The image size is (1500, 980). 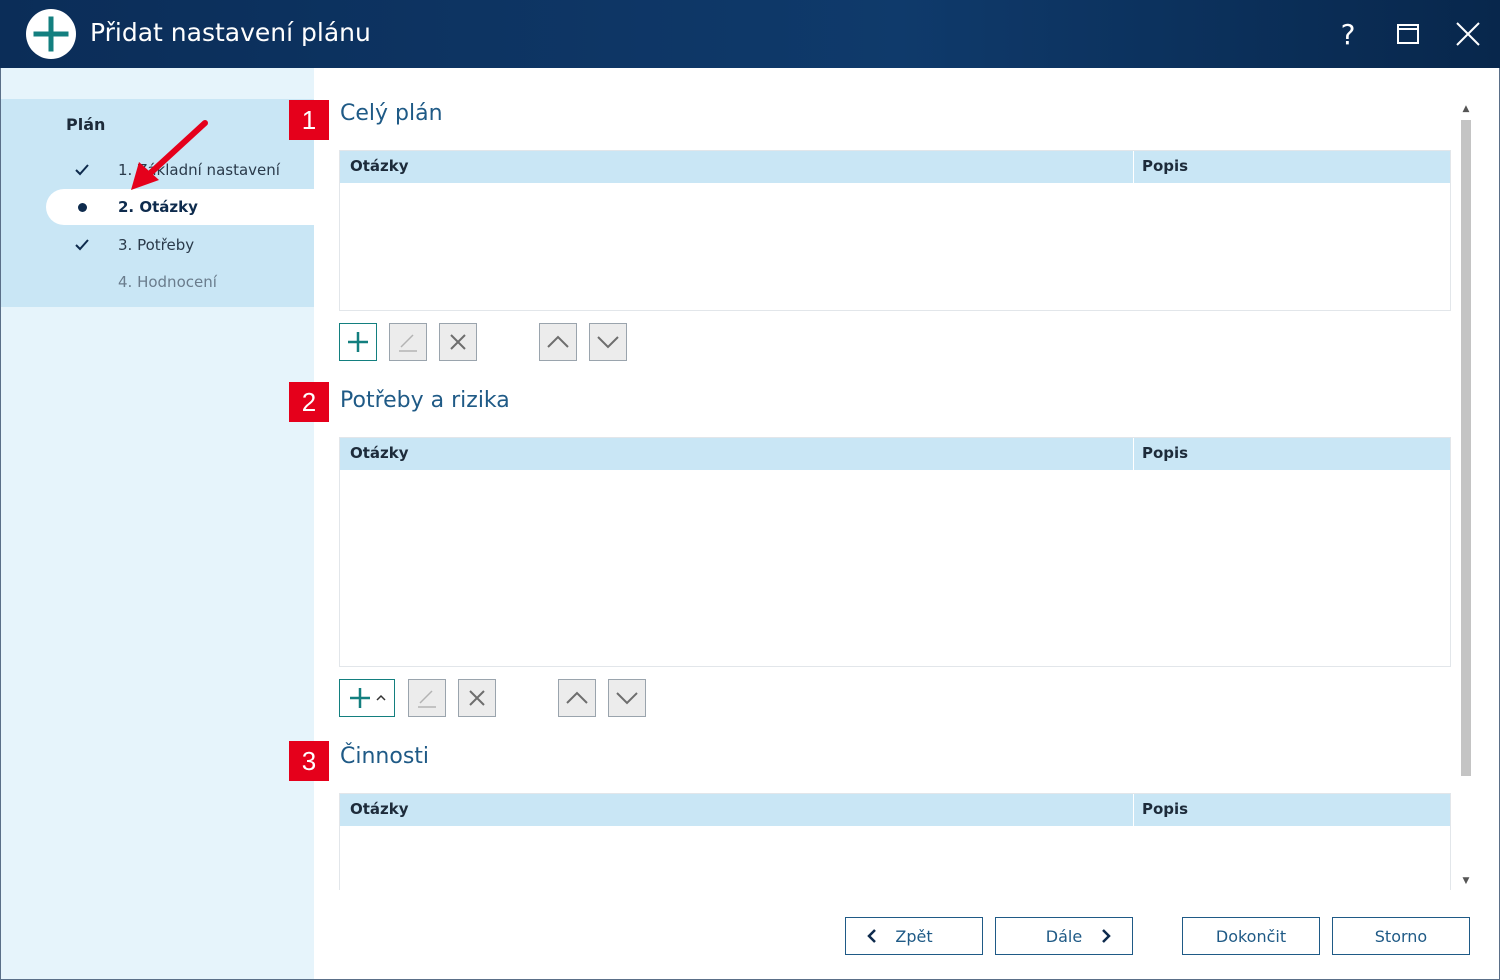 I want to click on maximize-button, so click(x=1408, y=34).